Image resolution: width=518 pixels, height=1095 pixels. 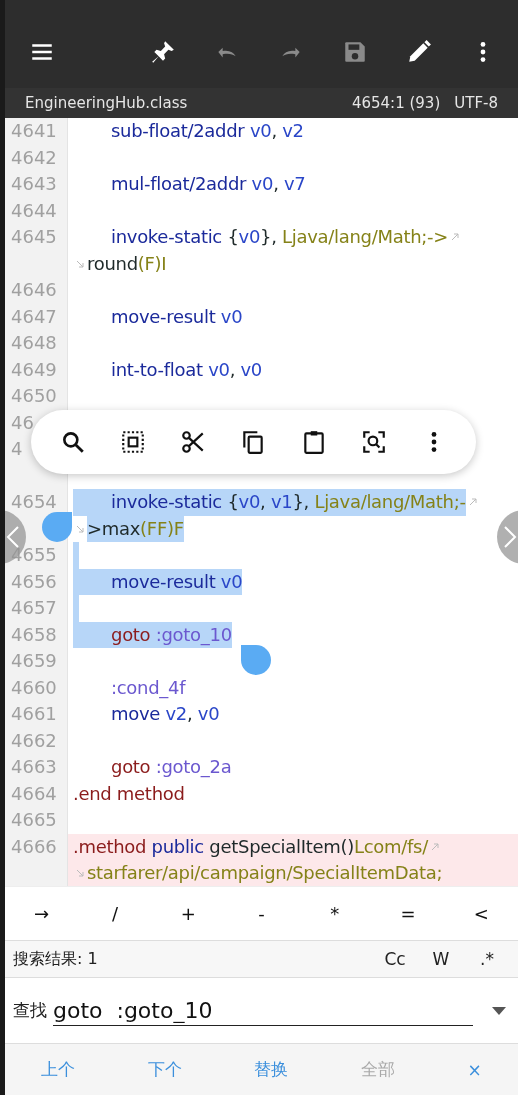 I want to click on line-number: 4649, so click(x=36, y=369).